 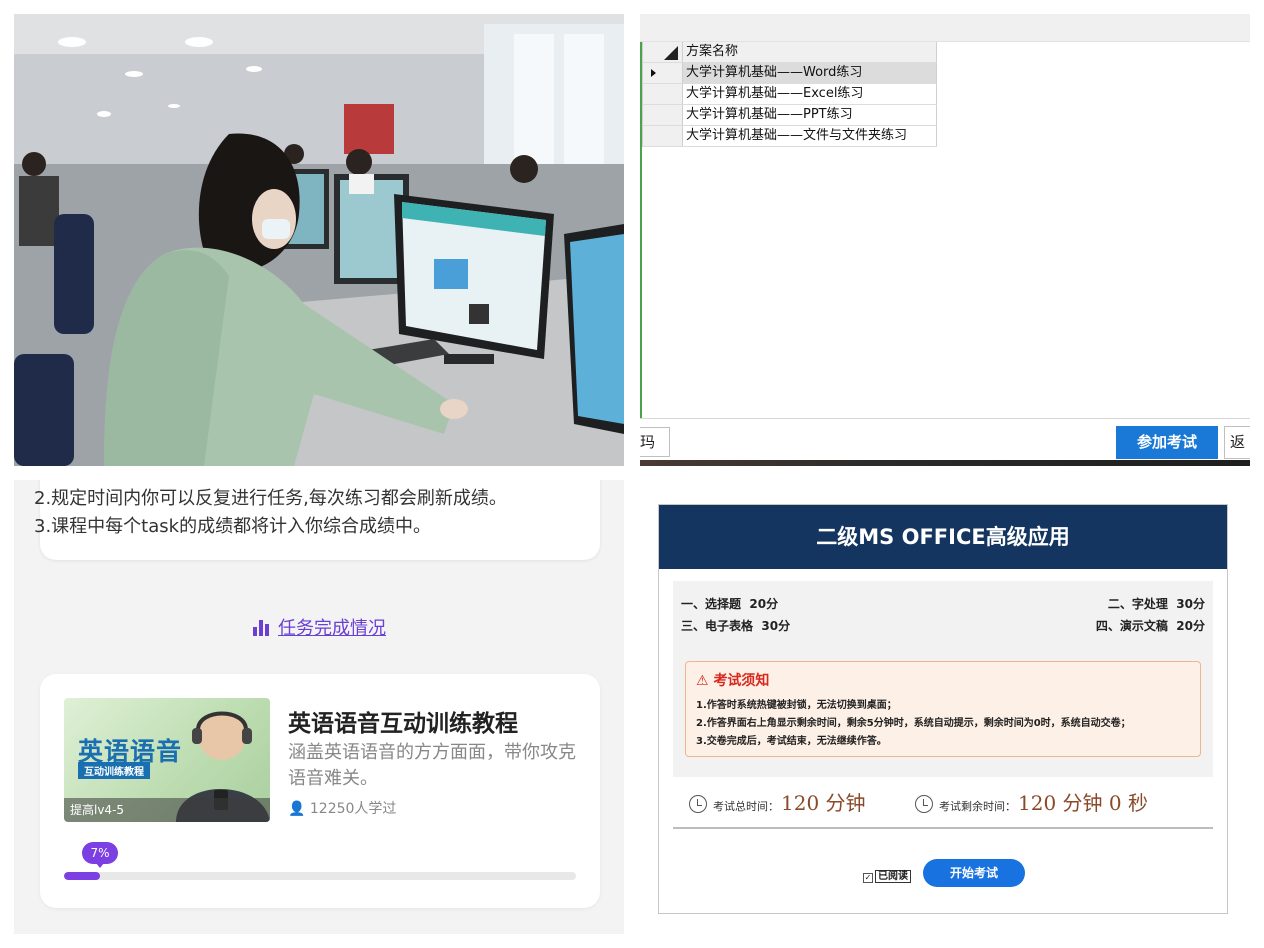 I want to click on section-name: 一、选择题, so click(x=711, y=604).